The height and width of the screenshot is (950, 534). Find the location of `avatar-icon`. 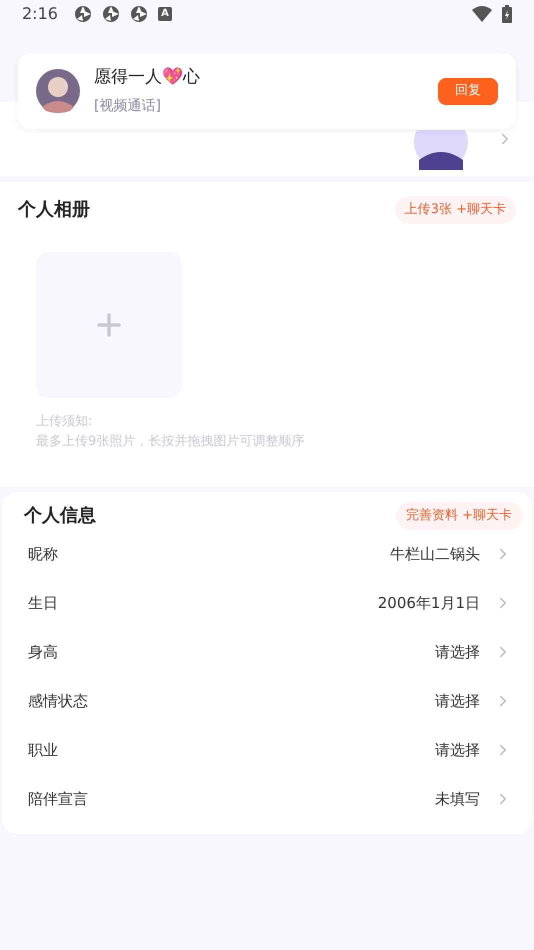

avatar-icon is located at coordinates (58, 91).